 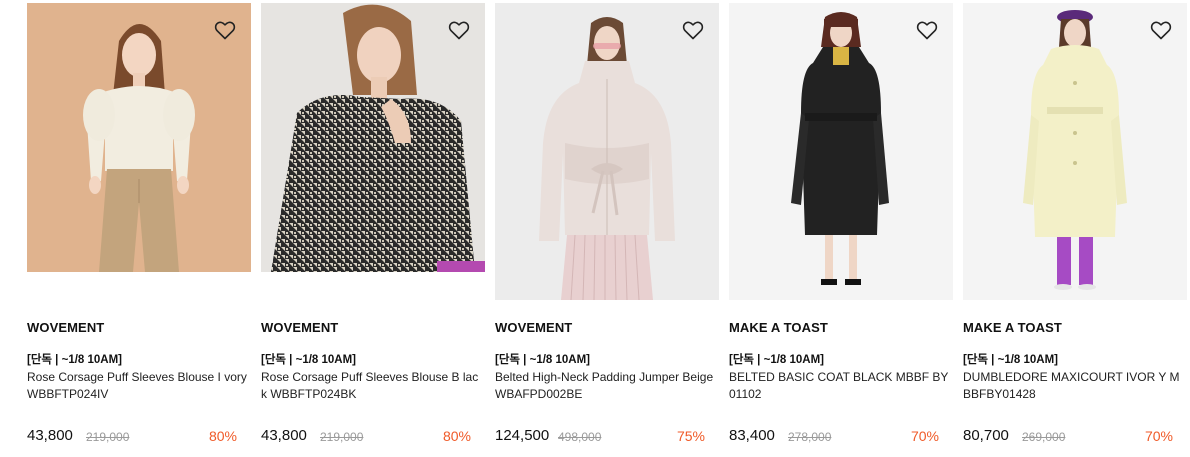 What do you see at coordinates (752, 435) in the screenshot?
I see `sale-price: 83,400` at bounding box center [752, 435].